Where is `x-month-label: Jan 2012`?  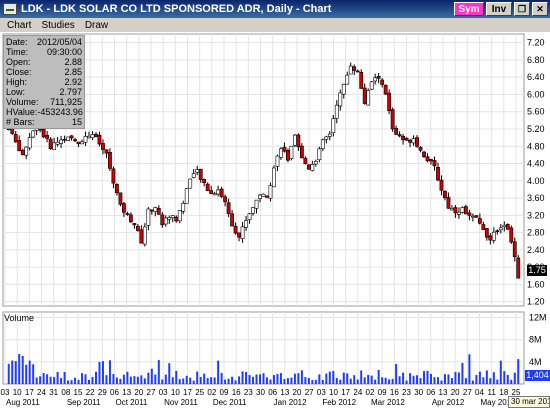
x-month-label: Jan 2012 is located at coordinates (290, 402).